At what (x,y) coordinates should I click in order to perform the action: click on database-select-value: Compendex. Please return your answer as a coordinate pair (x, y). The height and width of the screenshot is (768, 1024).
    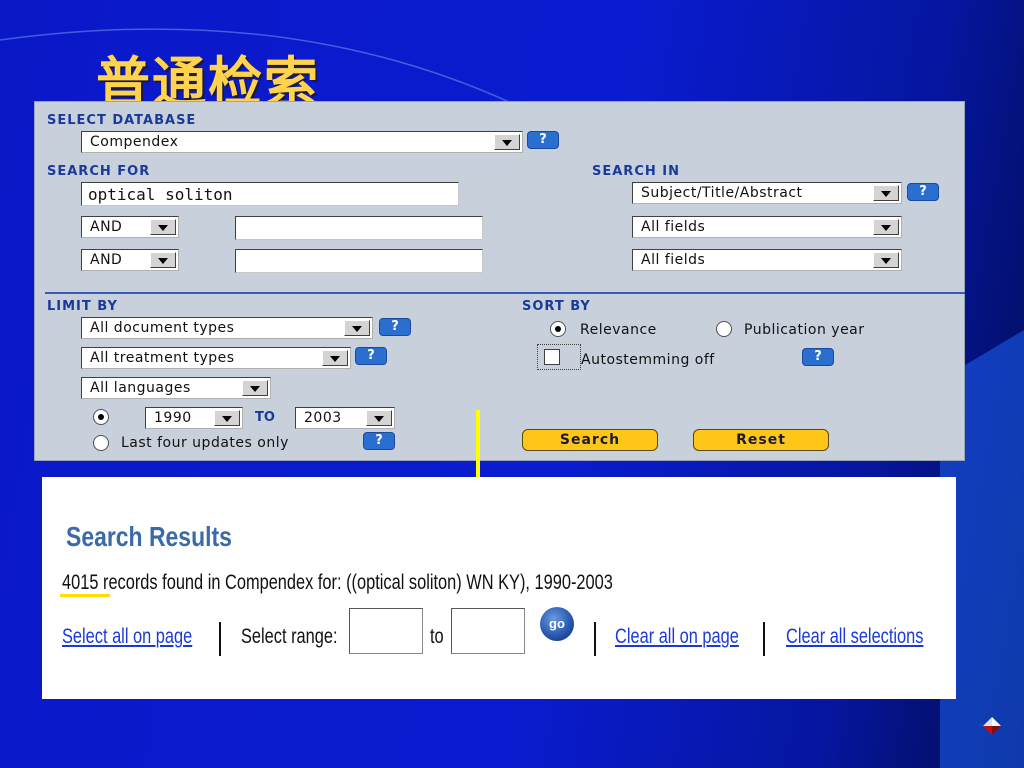
    Looking at the image, I should click on (134, 142).